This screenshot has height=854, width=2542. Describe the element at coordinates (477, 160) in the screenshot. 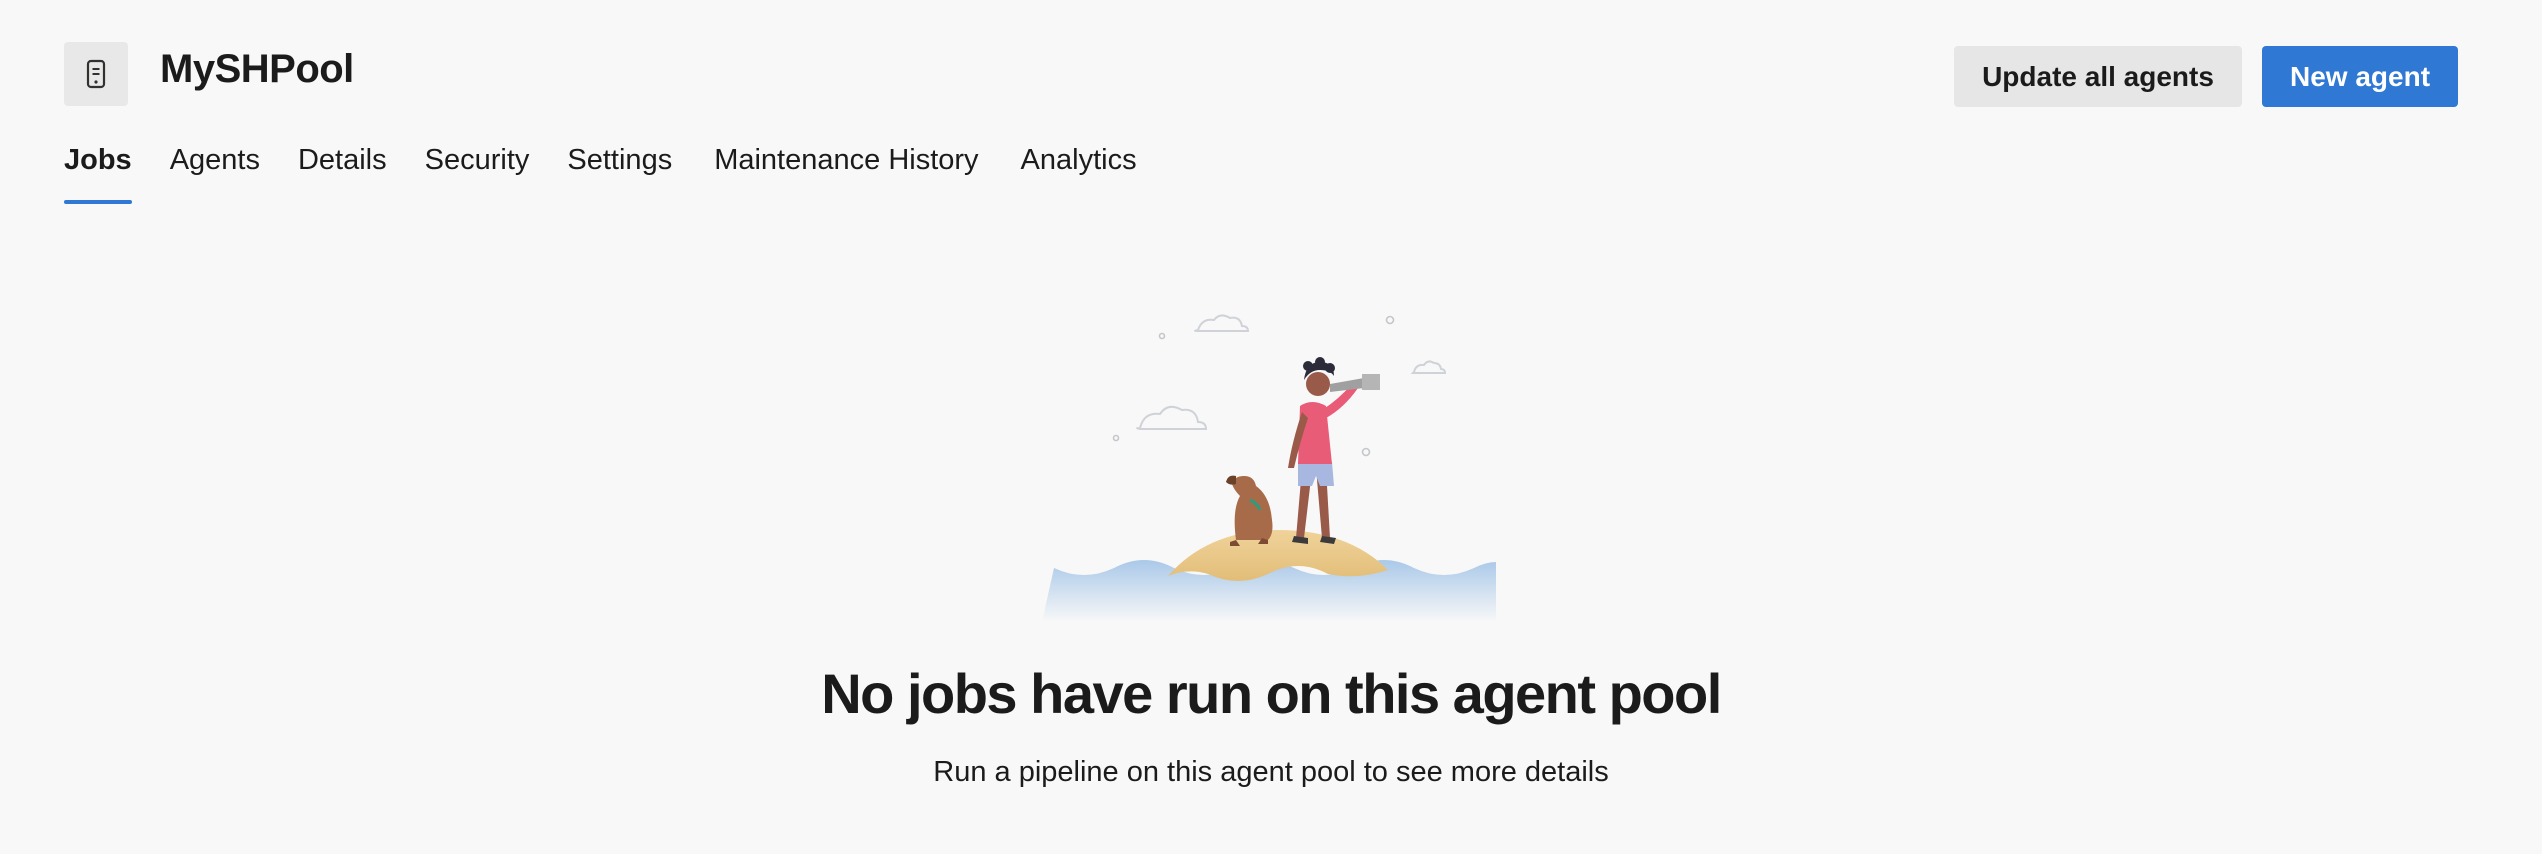

I see `tab-security: Security` at that location.